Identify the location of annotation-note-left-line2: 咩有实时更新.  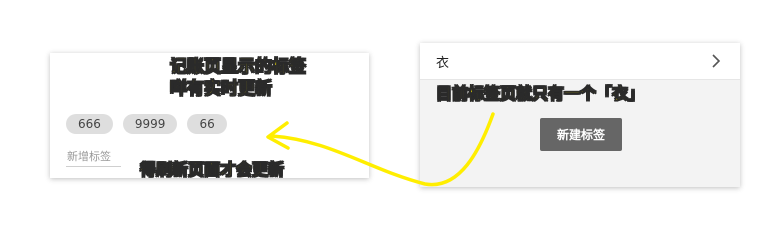
(221, 89).